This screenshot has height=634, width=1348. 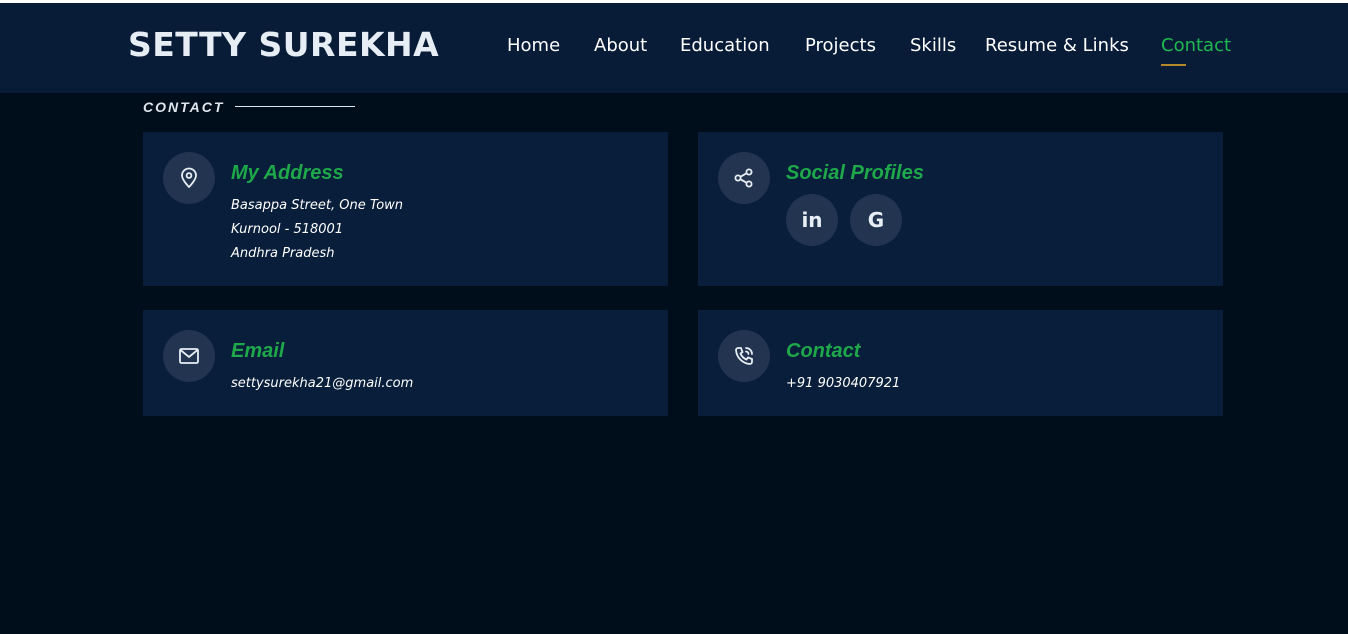 What do you see at coordinates (744, 356) in the screenshot?
I see `phone-icon` at bounding box center [744, 356].